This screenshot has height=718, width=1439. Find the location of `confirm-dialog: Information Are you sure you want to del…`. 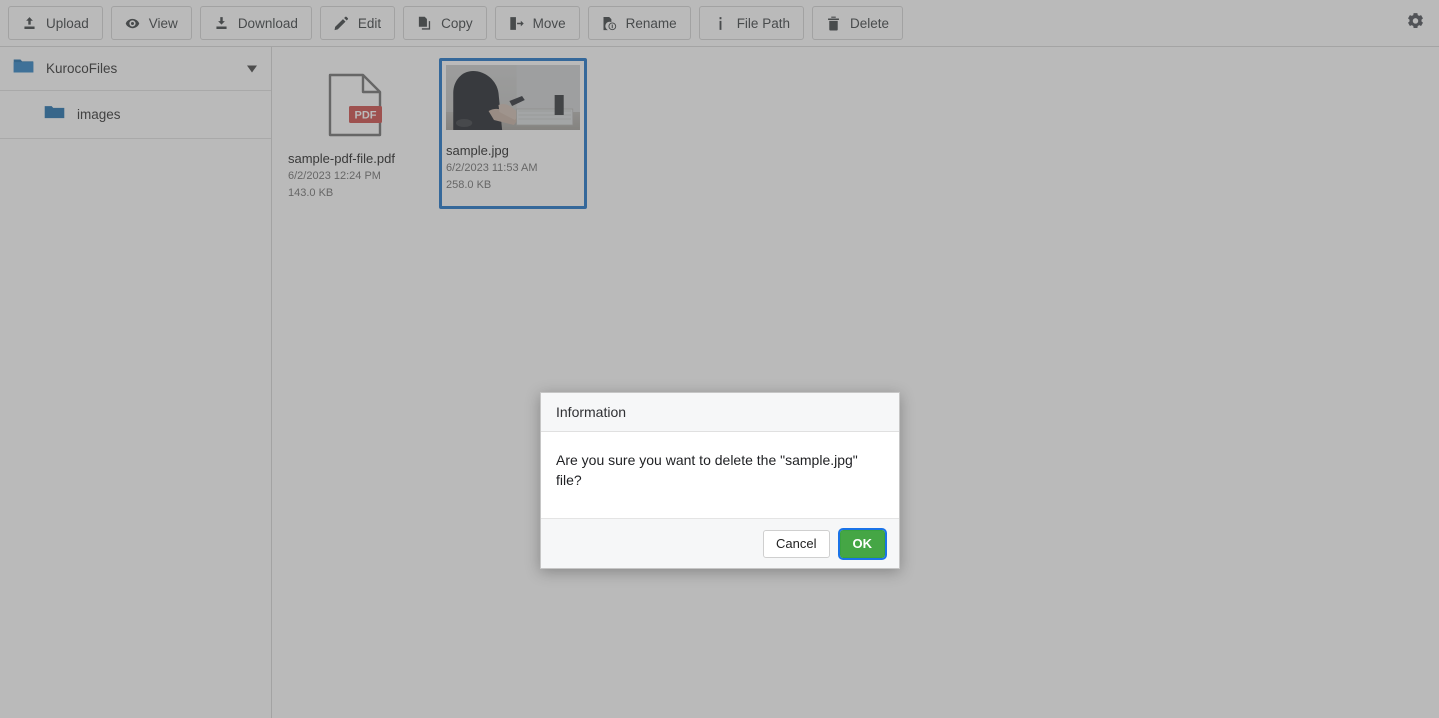

confirm-dialog: Information Are you sure you want to del… is located at coordinates (720, 480).